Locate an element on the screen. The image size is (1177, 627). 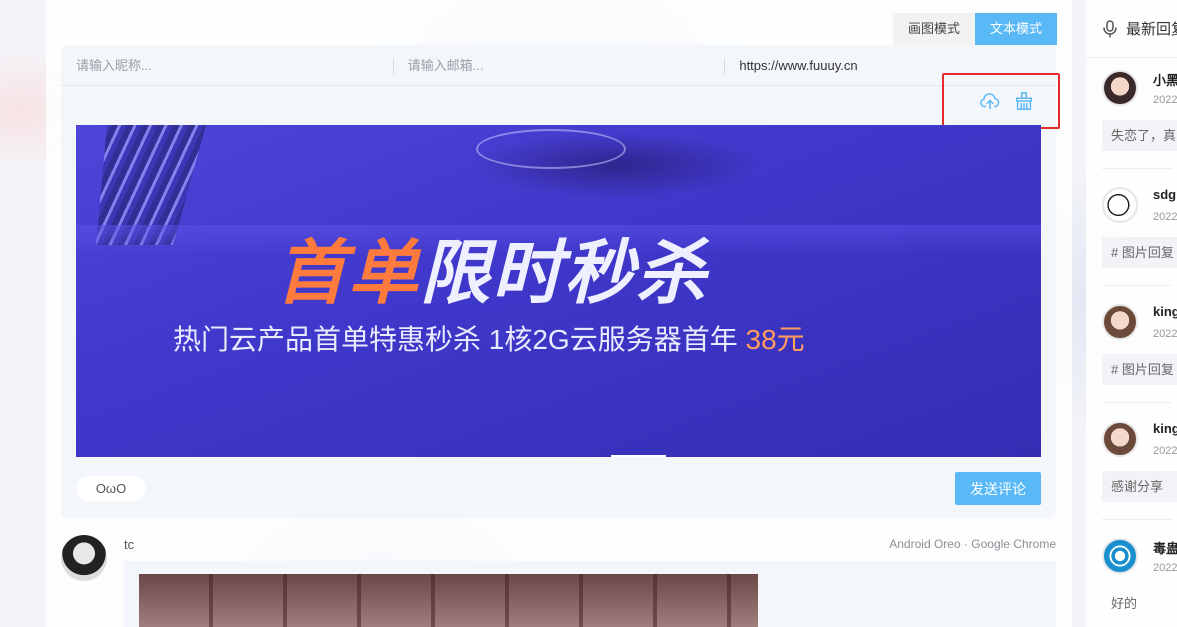
sidebar-reply-name: sdg is located at coordinates (1164, 194).